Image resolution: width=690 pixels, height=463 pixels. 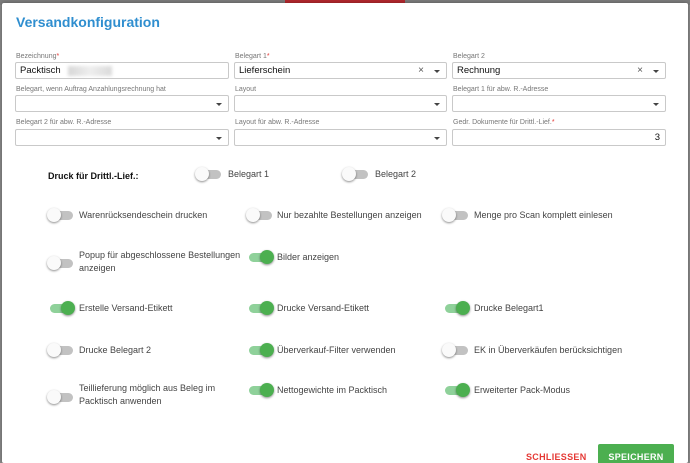 I want to click on druck-drittl-label: Druck für Drittl.-Lief.:, so click(x=93, y=176).